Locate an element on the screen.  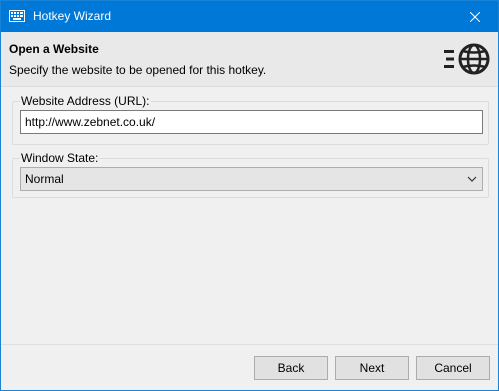
window-title: Hotkey Wizard is located at coordinates (72, 16).